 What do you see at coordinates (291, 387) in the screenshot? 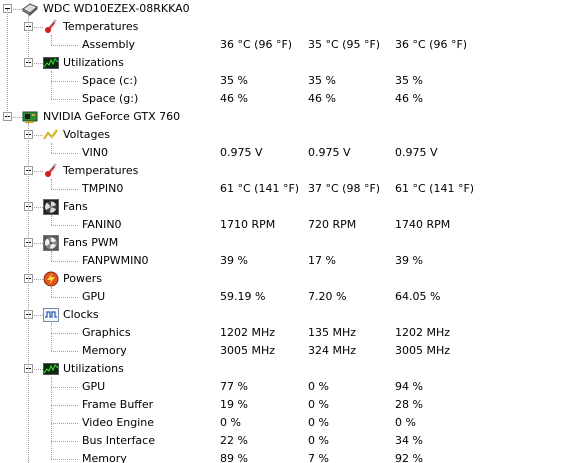
I see `sensor-row: GPU 77 % 0 % 94 %` at bounding box center [291, 387].